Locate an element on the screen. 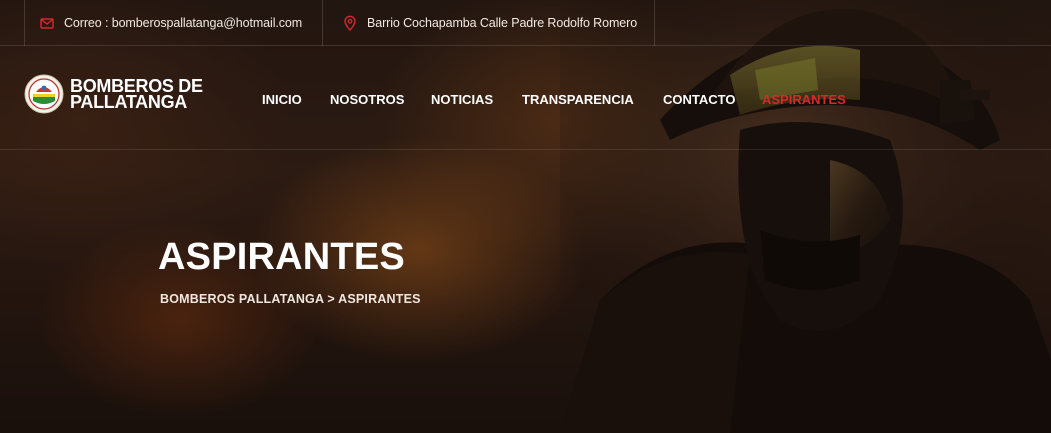 This screenshot has width=1051, height=433. email-text: Correo : bomberospallatanga@hotmail.com is located at coordinates (183, 23).